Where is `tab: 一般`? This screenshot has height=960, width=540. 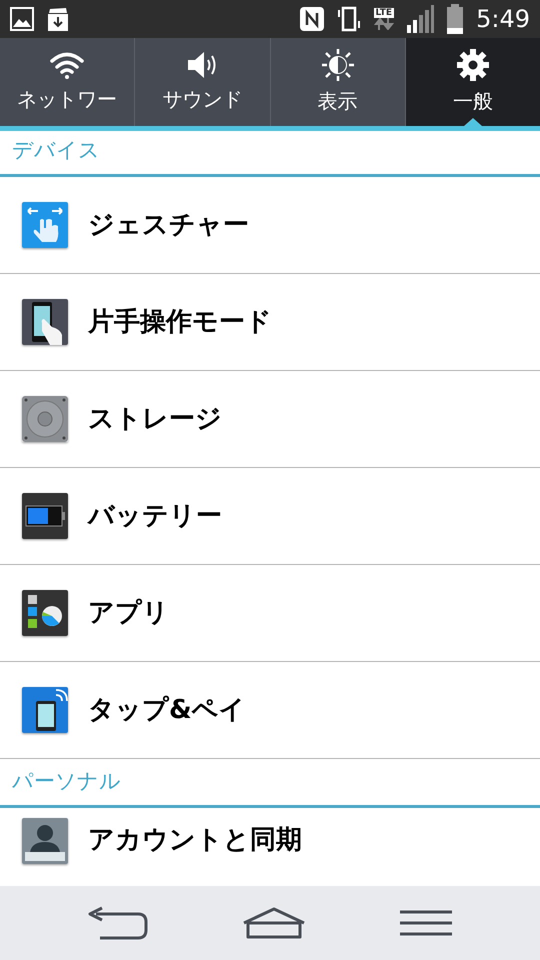
tab: 一般 is located at coordinates (472, 82).